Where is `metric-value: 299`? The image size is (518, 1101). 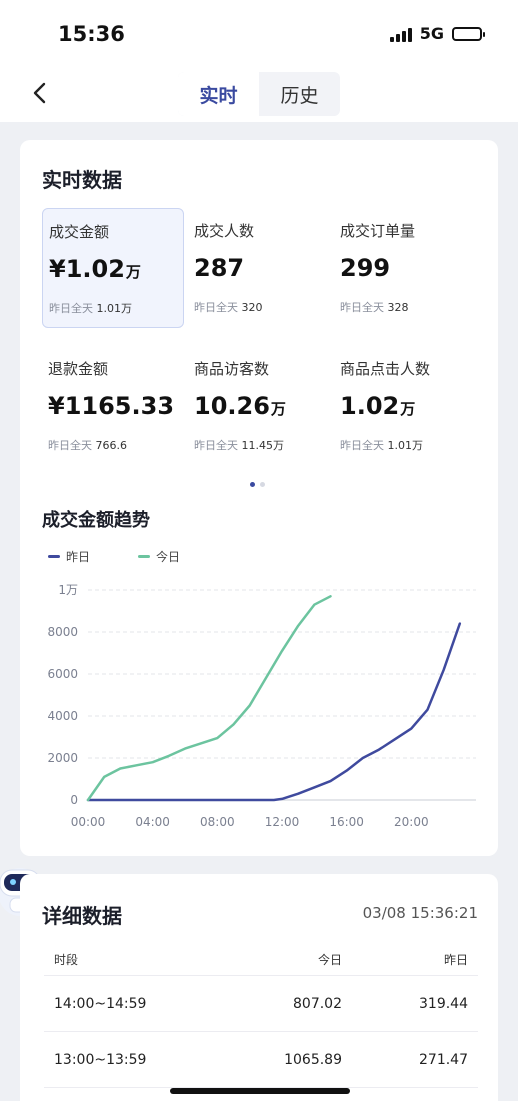 metric-value: 299 is located at coordinates (365, 268).